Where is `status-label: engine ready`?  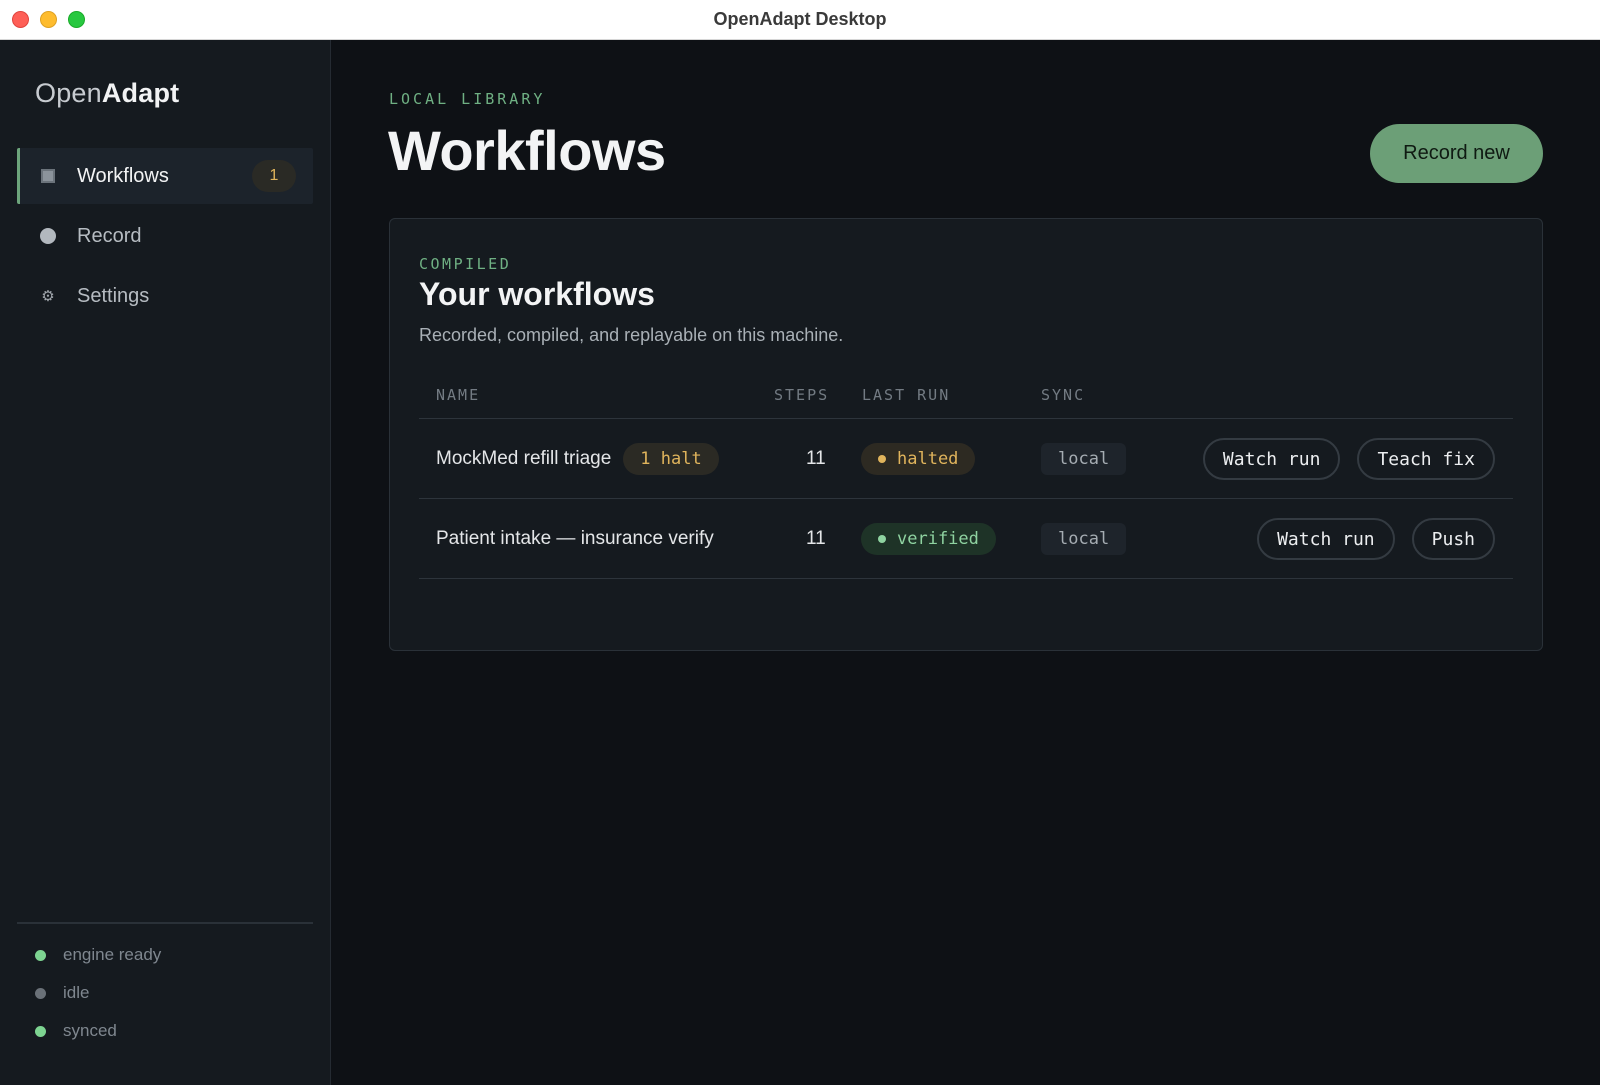 status-label: engine ready is located at coordinates (112, 954).